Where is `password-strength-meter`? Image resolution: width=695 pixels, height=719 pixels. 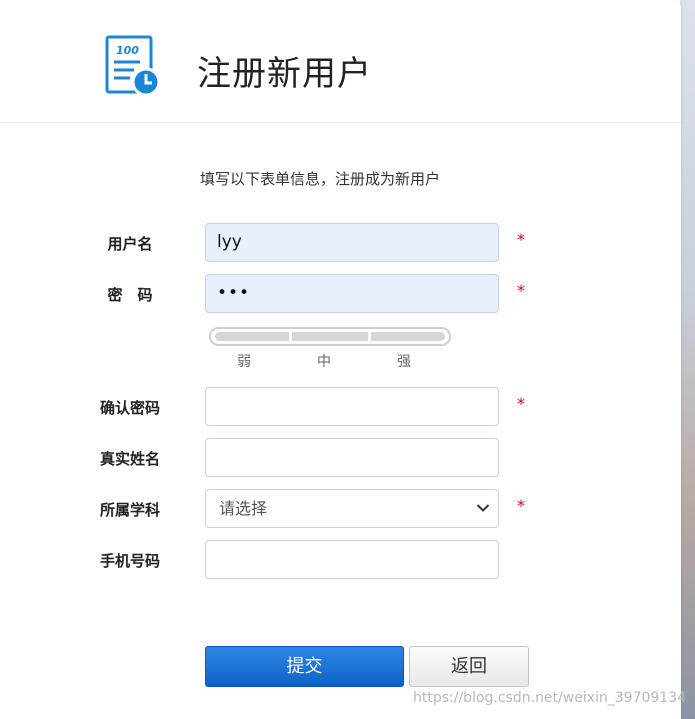
password-strength-meter is located at coordinates (330, 336).